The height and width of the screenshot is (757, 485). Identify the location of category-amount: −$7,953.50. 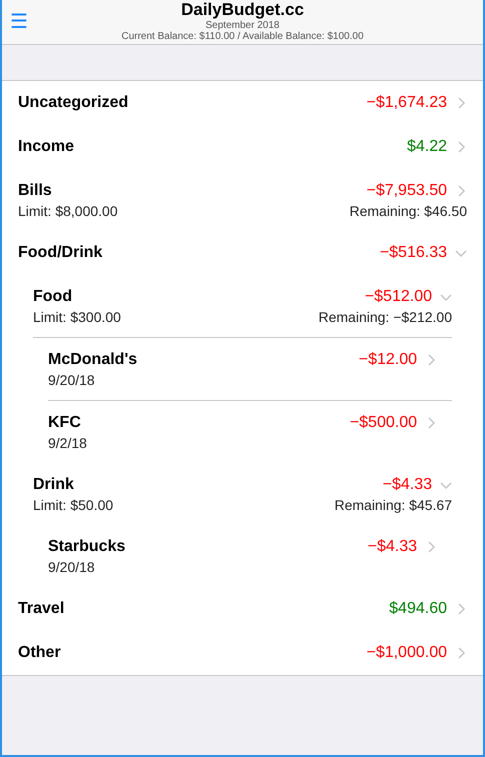
(406, 191).